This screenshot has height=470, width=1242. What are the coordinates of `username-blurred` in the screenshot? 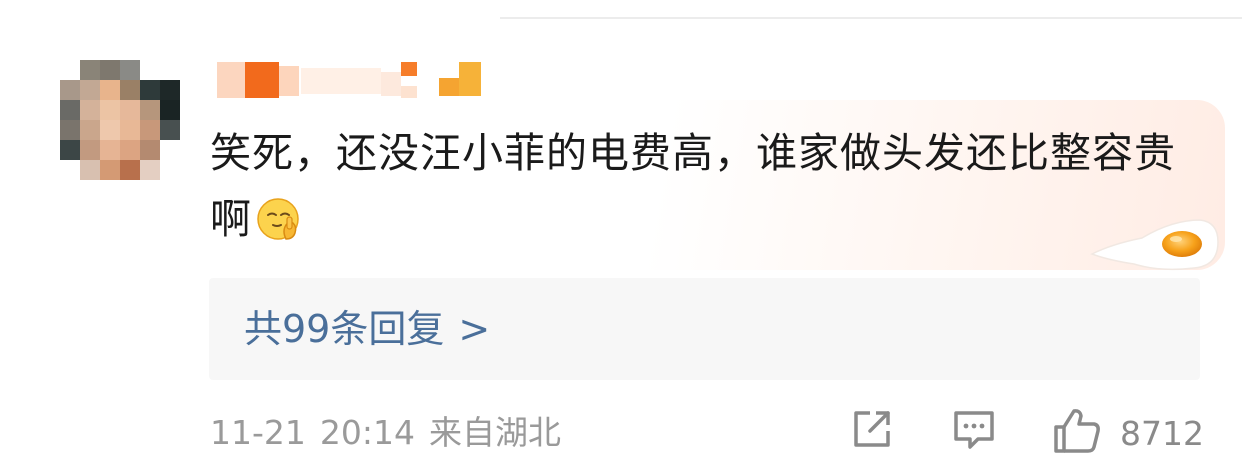 It's located at (352, 81).